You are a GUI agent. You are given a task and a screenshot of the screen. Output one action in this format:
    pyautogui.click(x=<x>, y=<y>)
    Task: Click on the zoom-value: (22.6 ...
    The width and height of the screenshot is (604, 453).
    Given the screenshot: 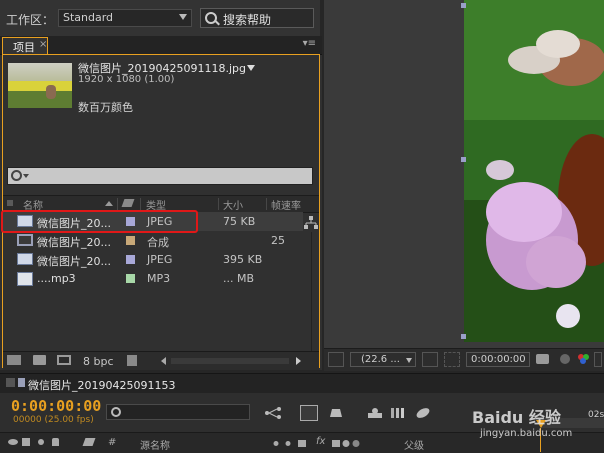 What is the action you would take?
    pyautogui.click(x=380, y=359)
    